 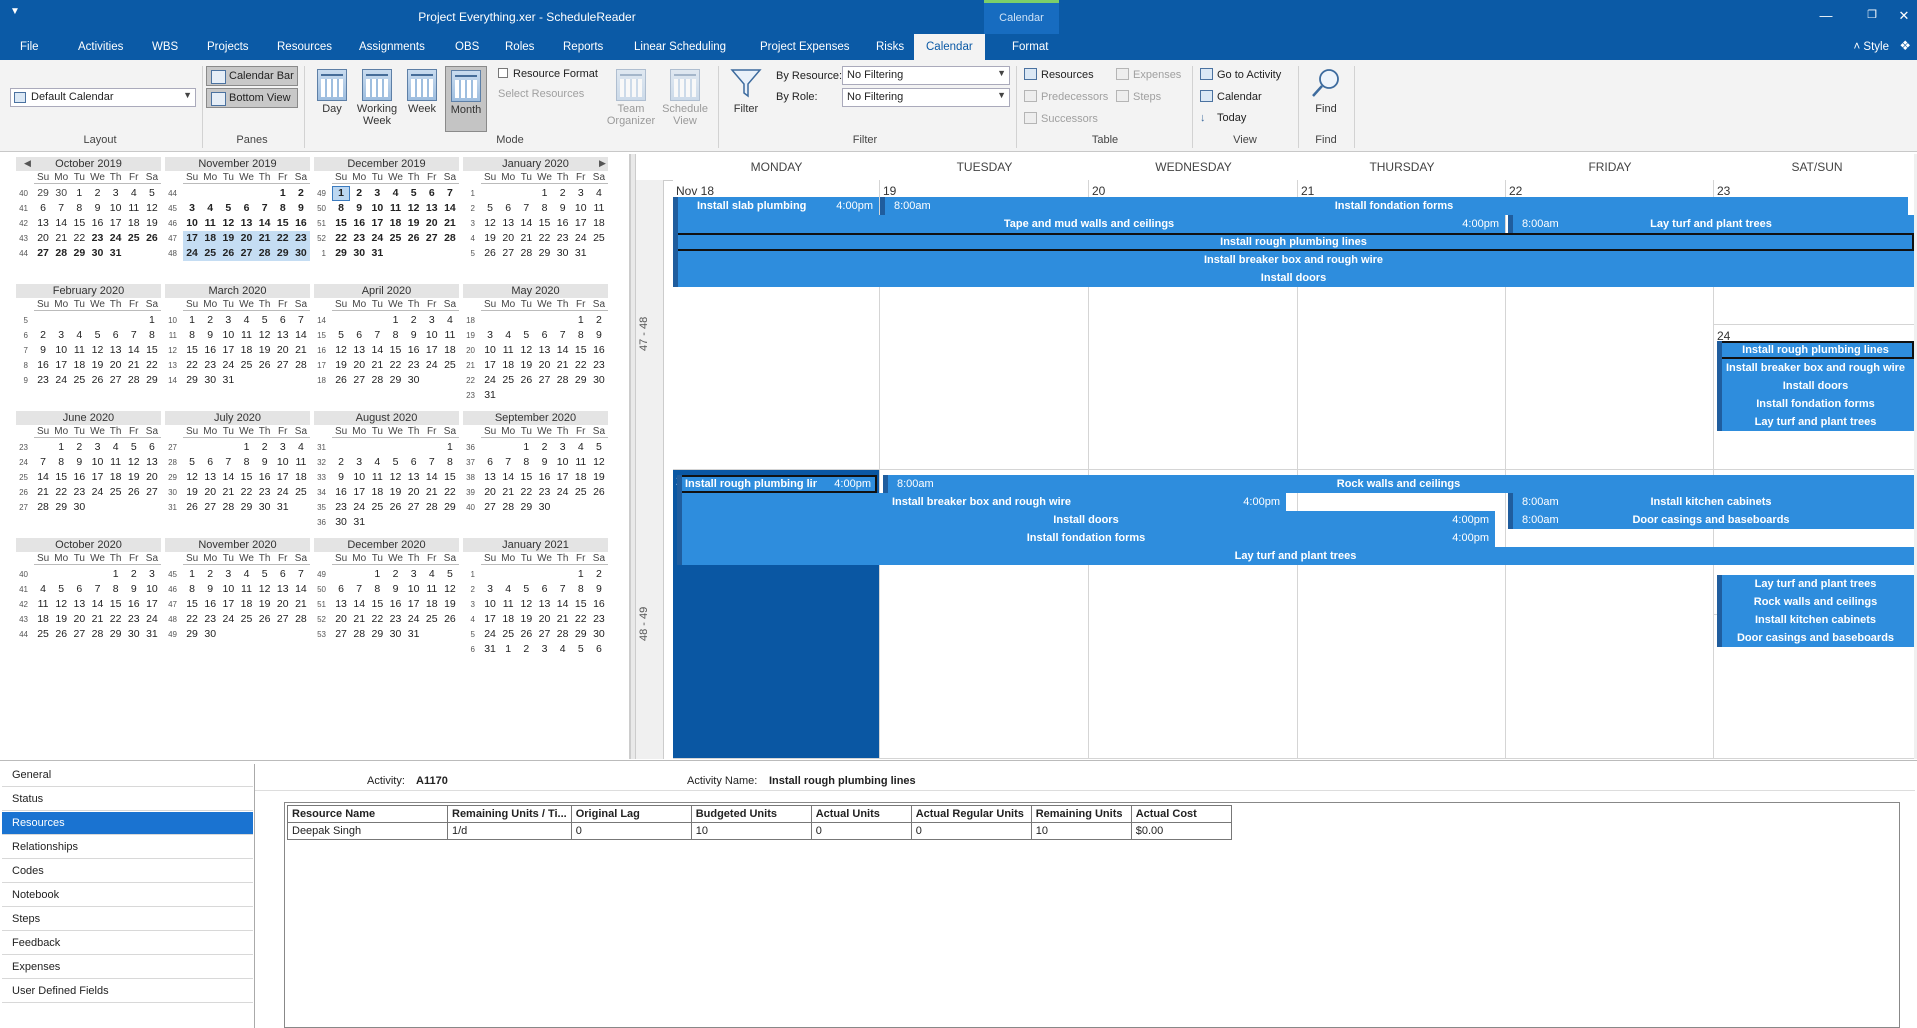 I want to click on expenses-table-button: Expenses, so click(x=1148, y=74).